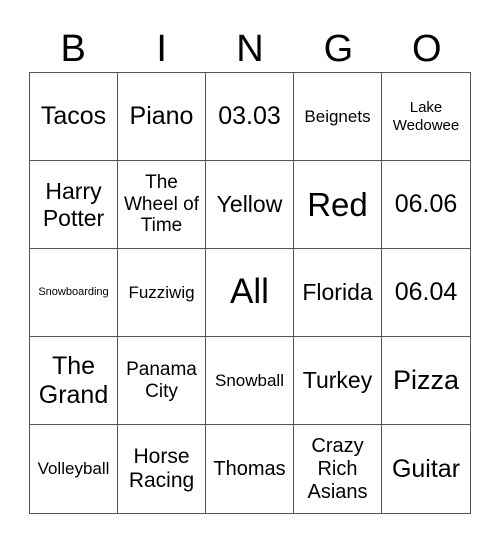 This screenshot has height=544, width=500. What do you see at coordinates (74, 117) in the screenshot?
I see `bingo-cell: Tacos` at bounding box center [74, 117].